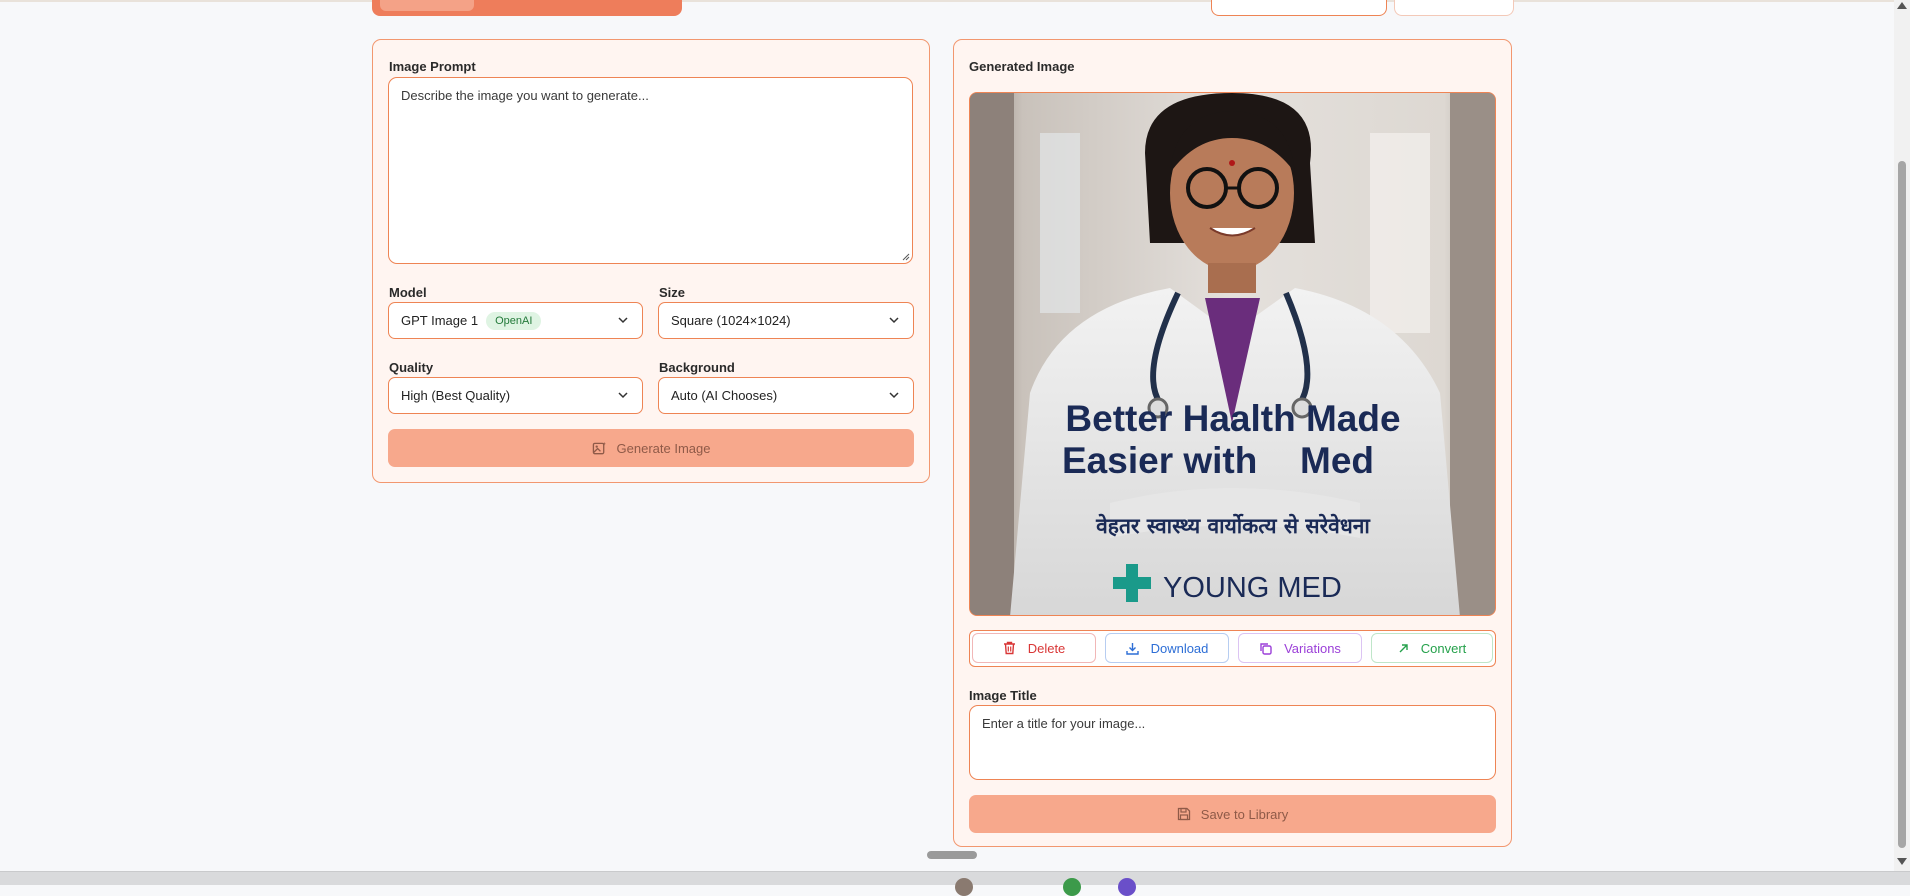  Describe the element at coordinates (1046, 648) in the screenshot. I see `delete-label: Delete` at that location.